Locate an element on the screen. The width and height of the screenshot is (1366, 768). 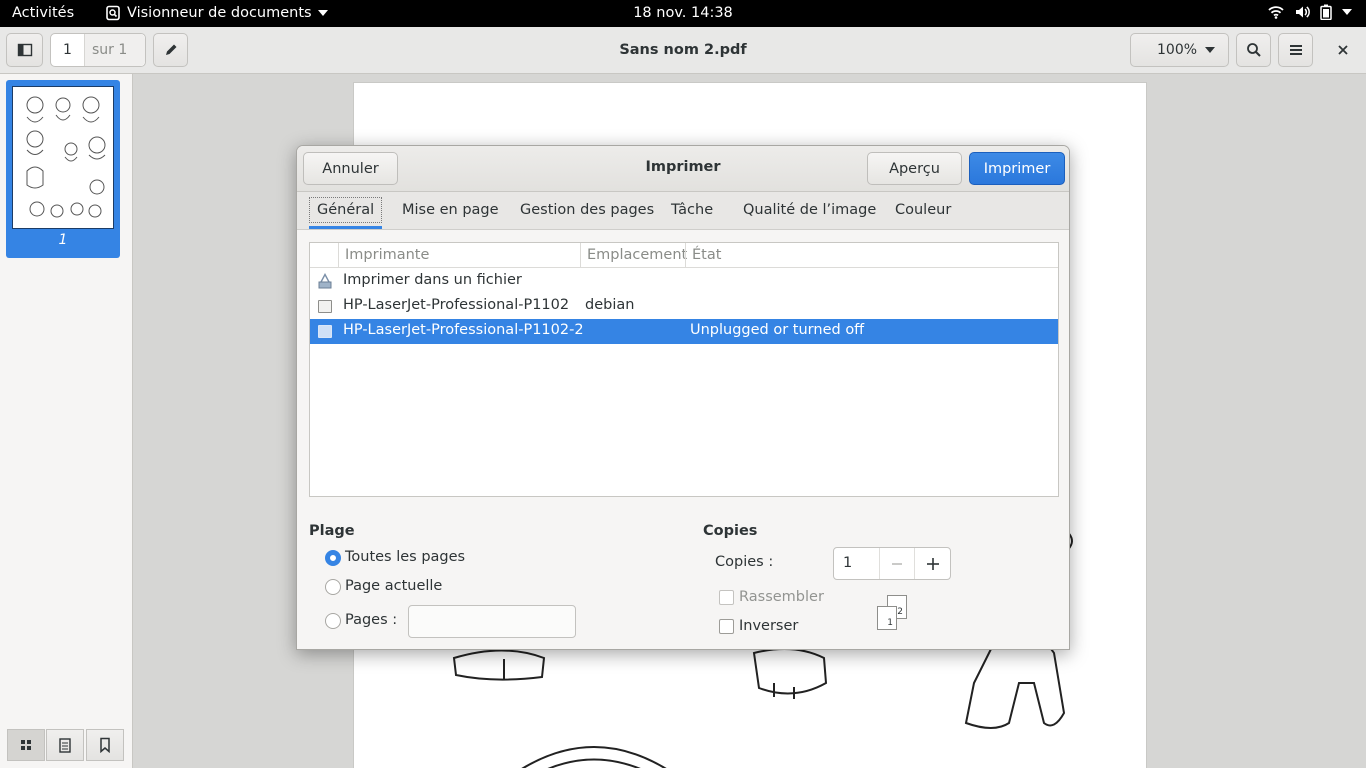
document-viewer-icon is located at coordinates (113, 13).